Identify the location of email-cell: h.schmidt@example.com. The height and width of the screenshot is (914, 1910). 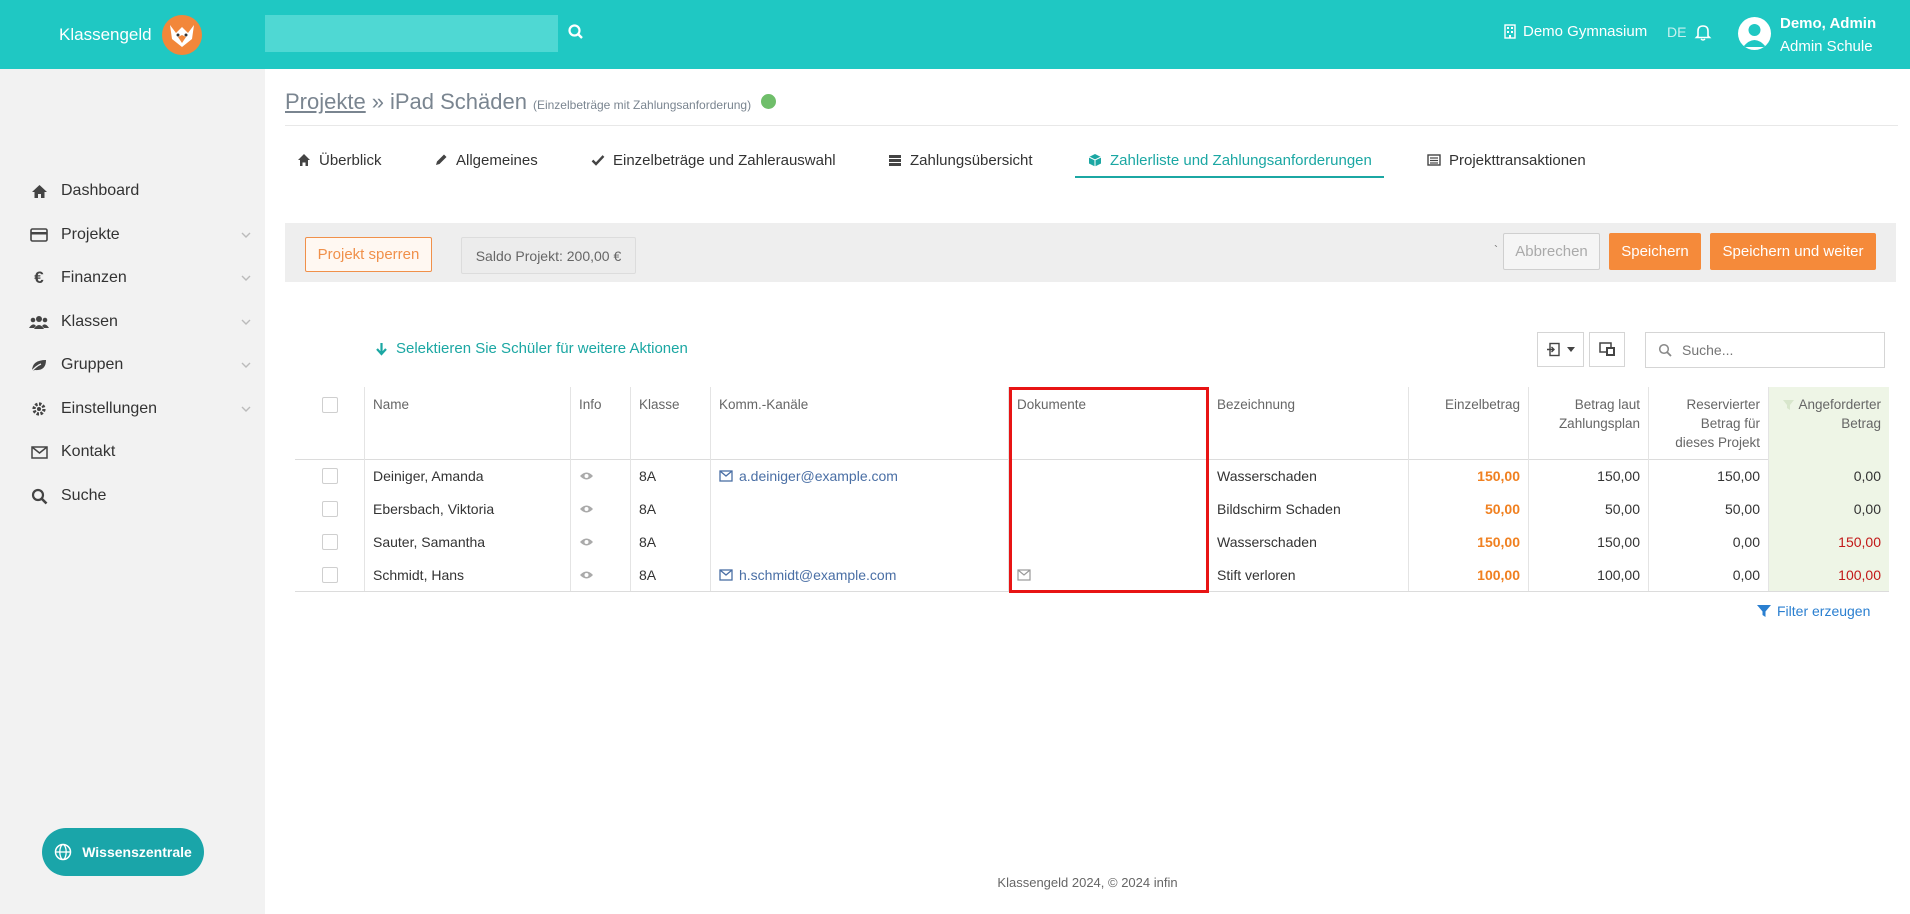
(860, 574).